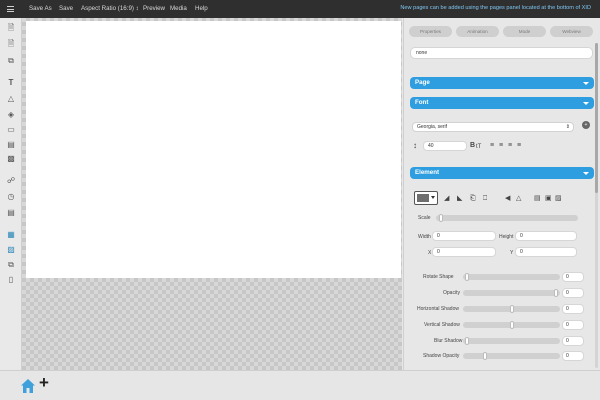 This screenshot has width=600, height=400. I want to click on blur-shadow-label: Blur Shadow, so click(448, 341).